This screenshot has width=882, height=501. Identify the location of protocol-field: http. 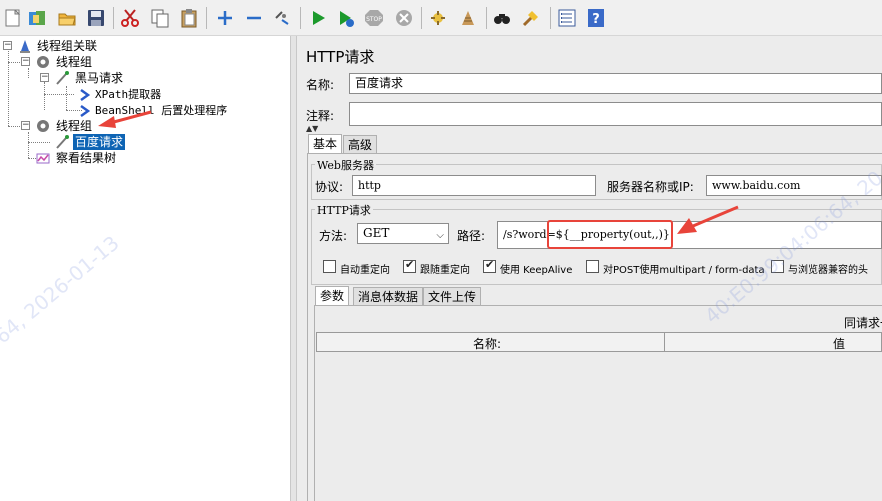
(474, 185).